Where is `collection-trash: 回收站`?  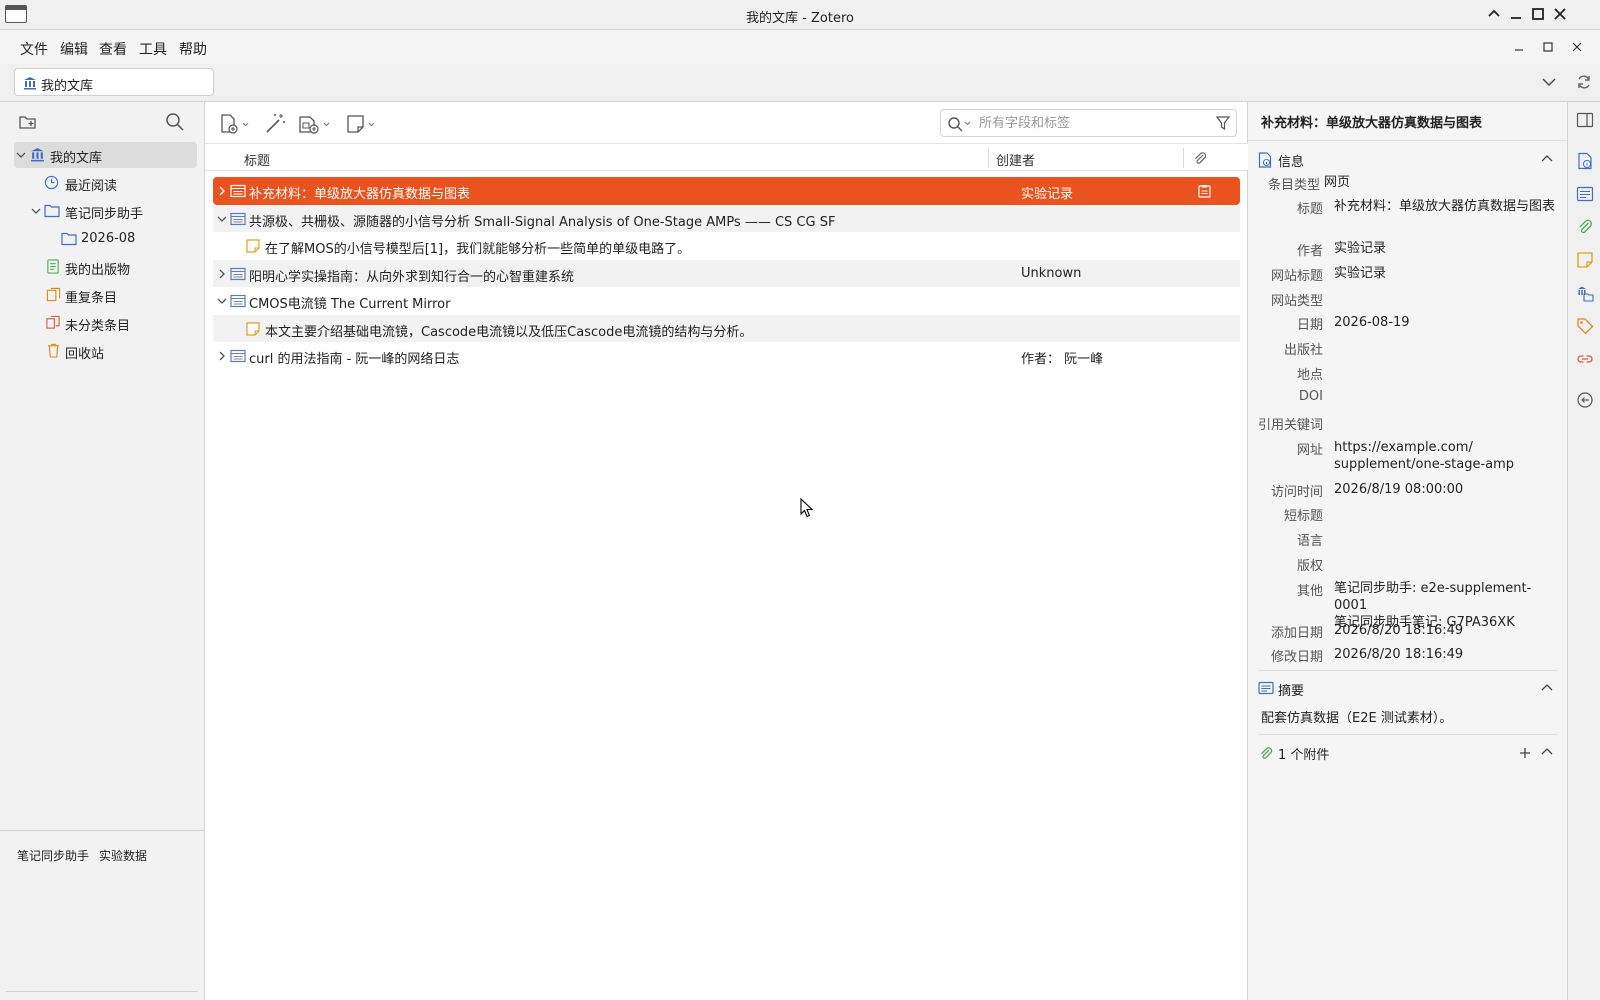 collection-trash: 回收站 is located at coordinates (105, 351).